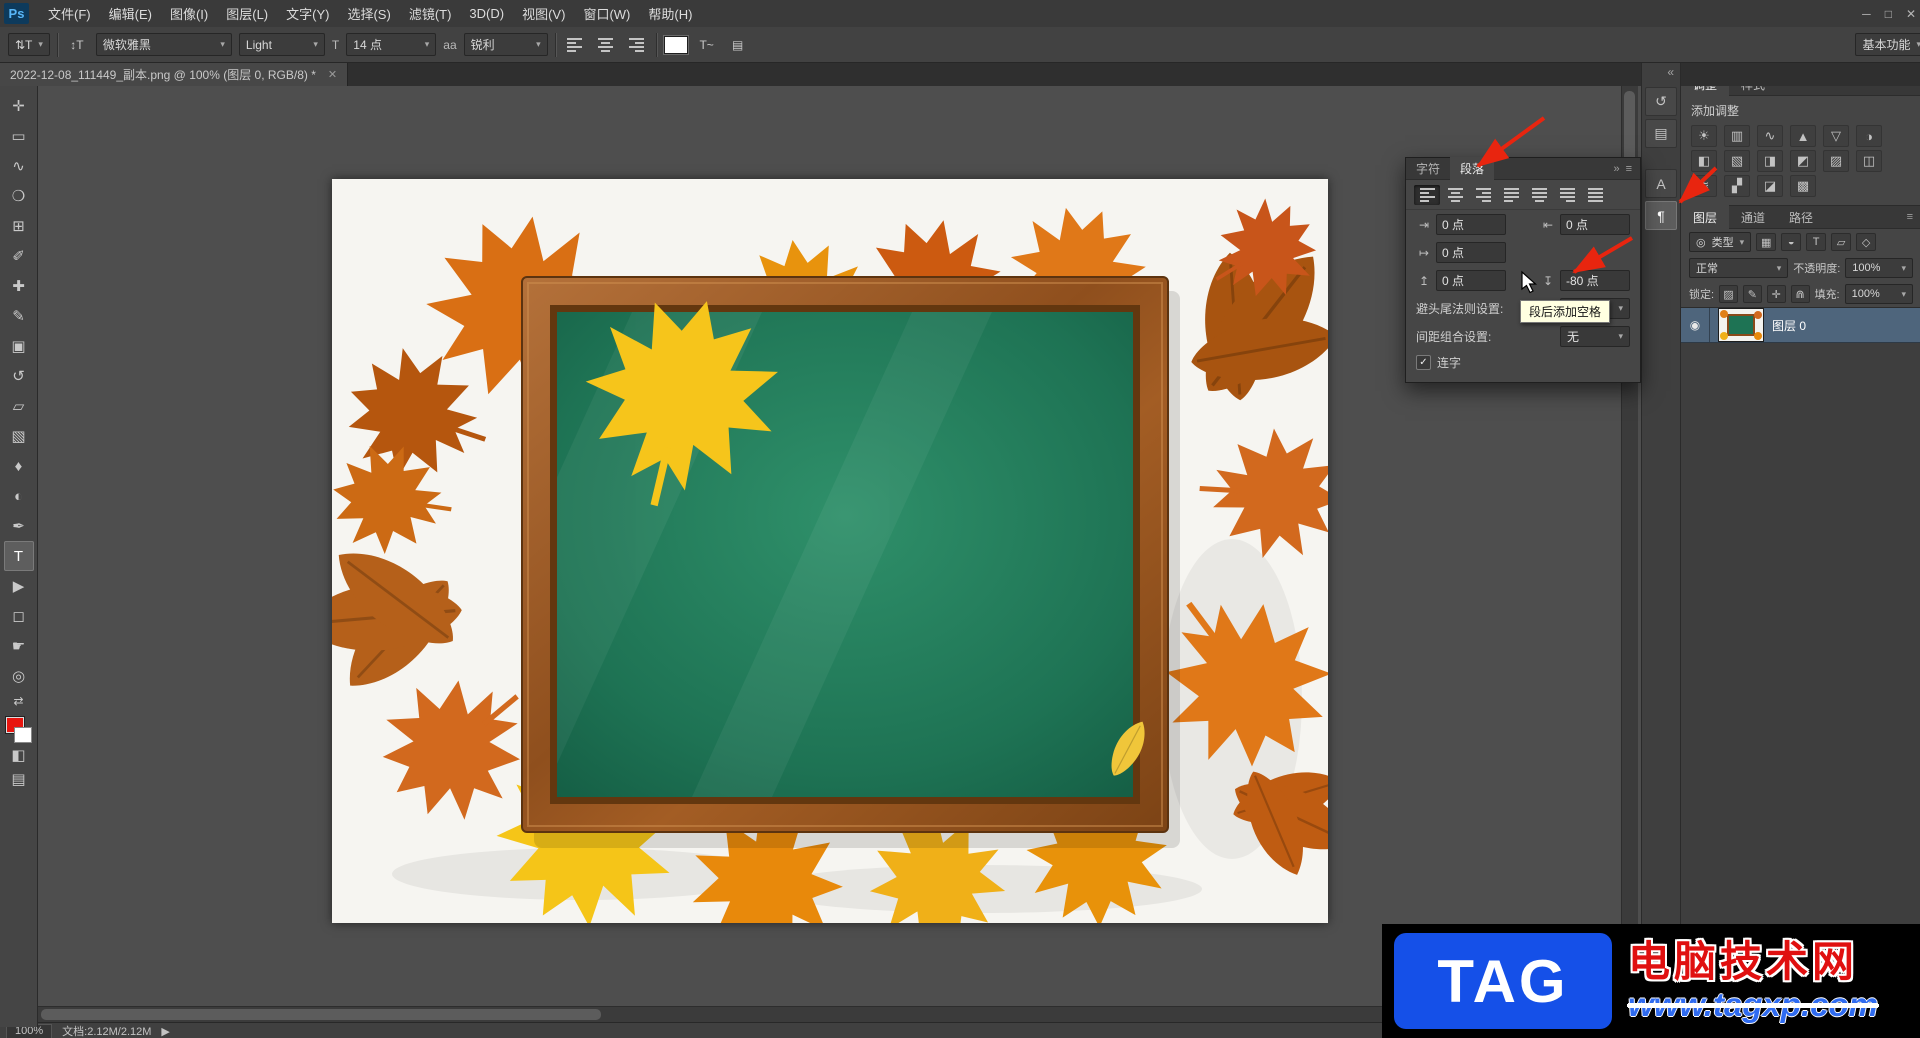 This screenshot has height=1038, width=1920. I want to click on properties-panel-icon: ▤, so click(1661, 133).